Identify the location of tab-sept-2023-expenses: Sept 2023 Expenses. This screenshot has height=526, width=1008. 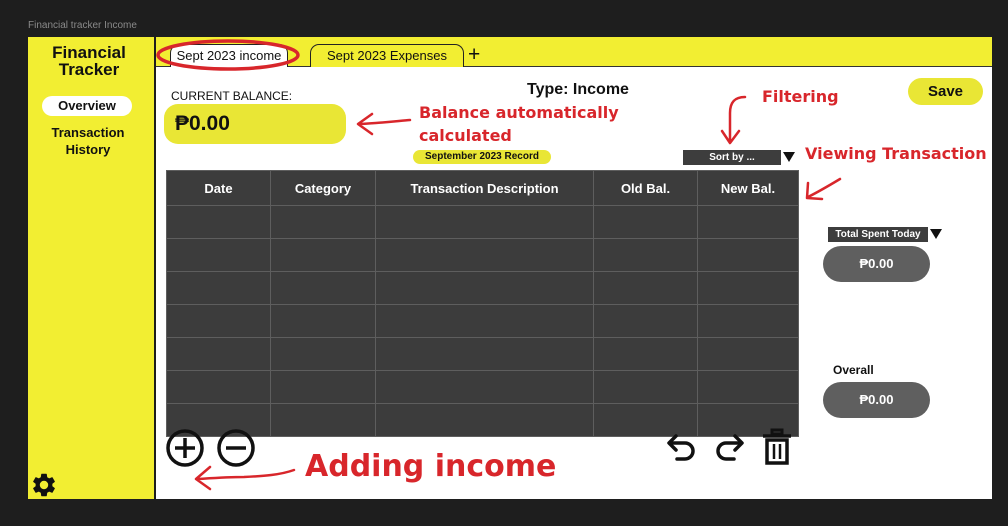
(387, 55).